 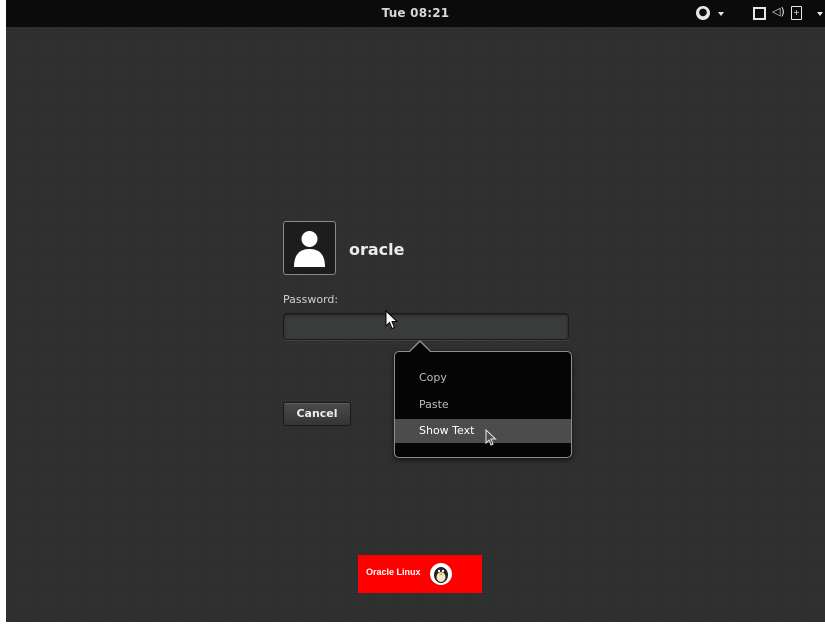 I want to click on tux-mascot-icon, so click(x=441, y=574).